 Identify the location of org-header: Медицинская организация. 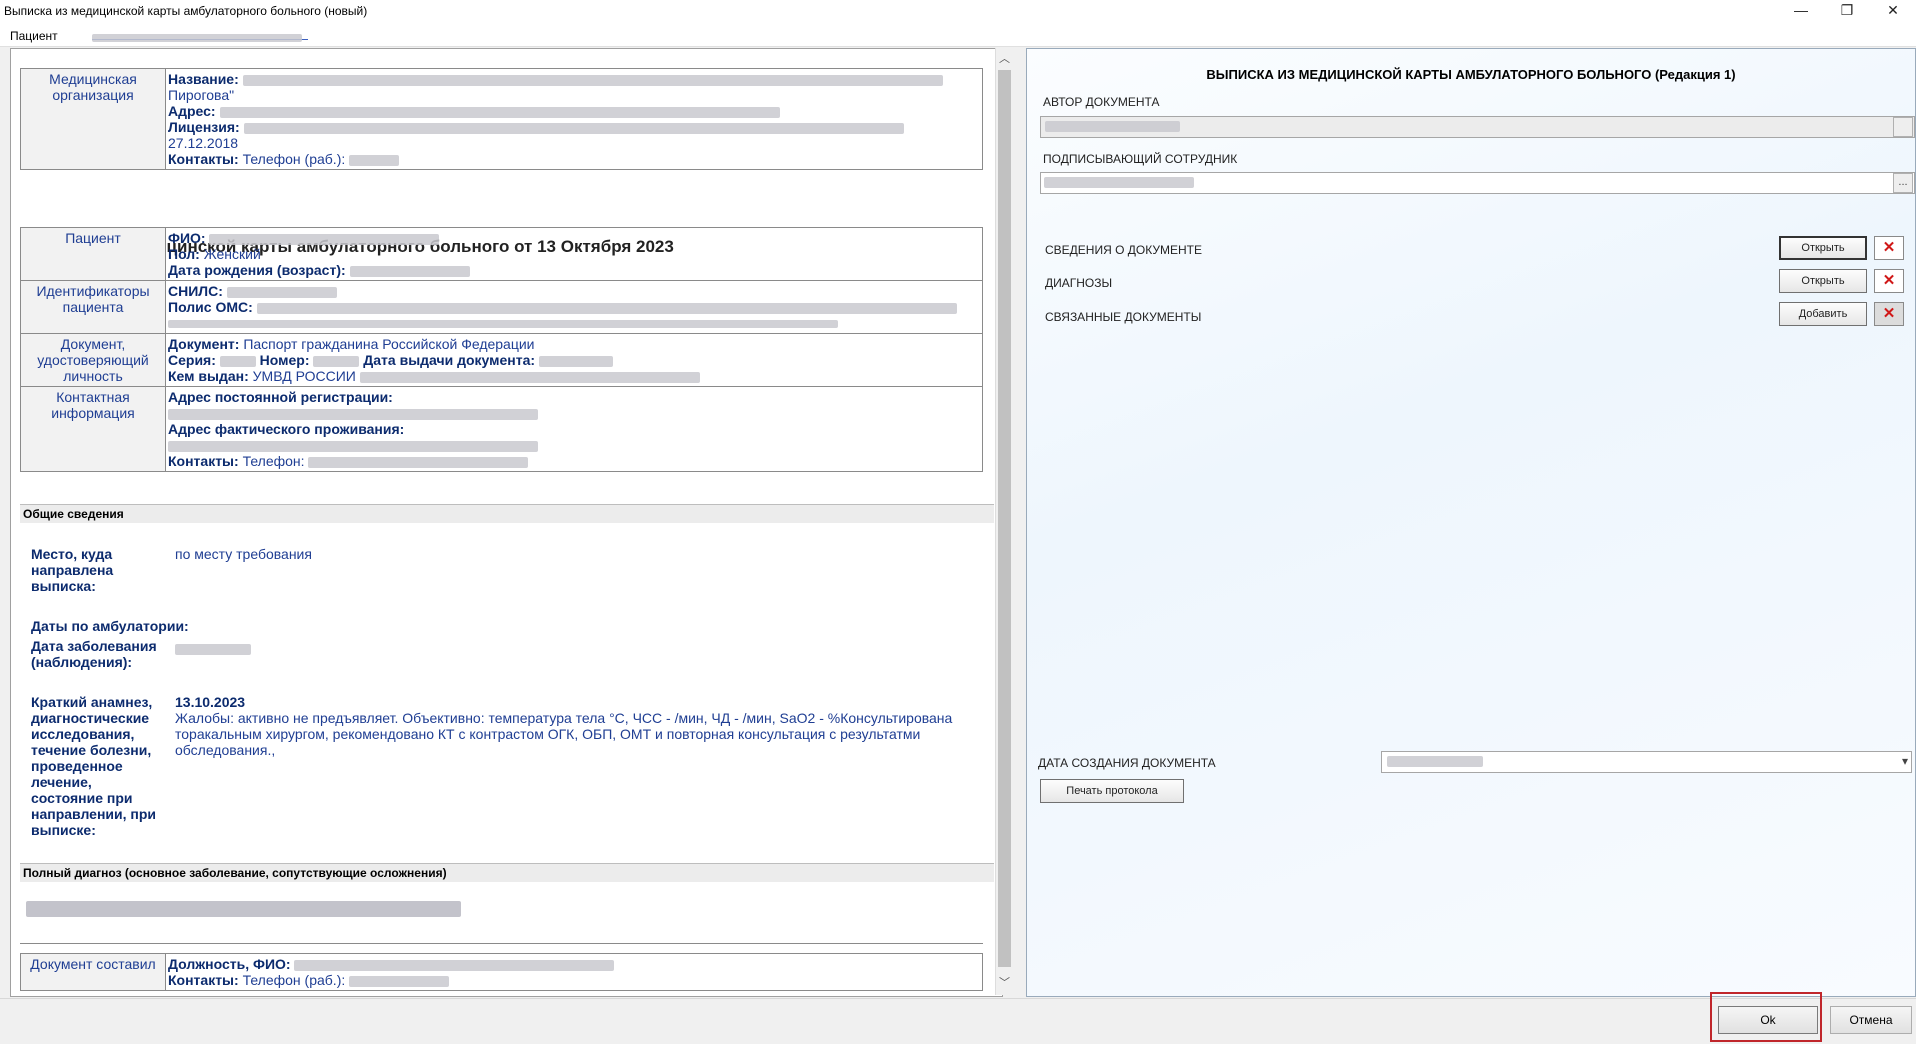
(93, 119).